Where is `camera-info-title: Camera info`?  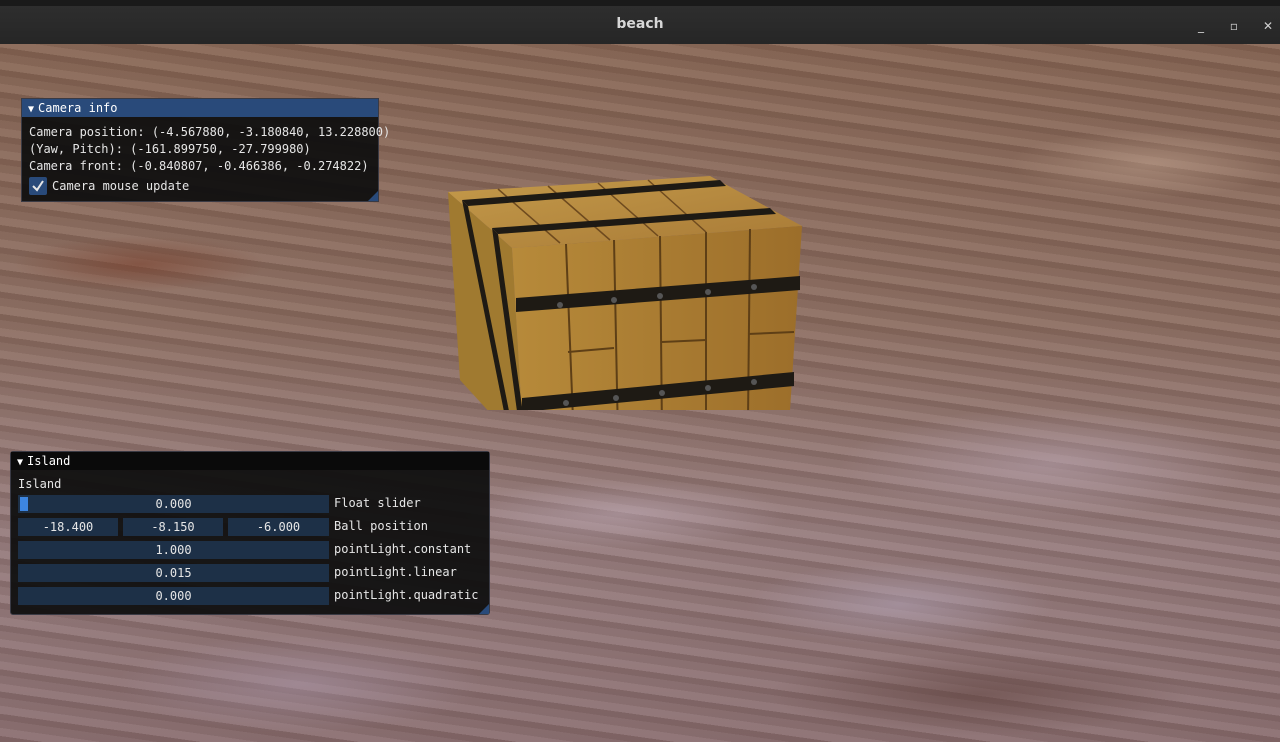 camera-info-title: Camera info is located at coordinates (78, 108).